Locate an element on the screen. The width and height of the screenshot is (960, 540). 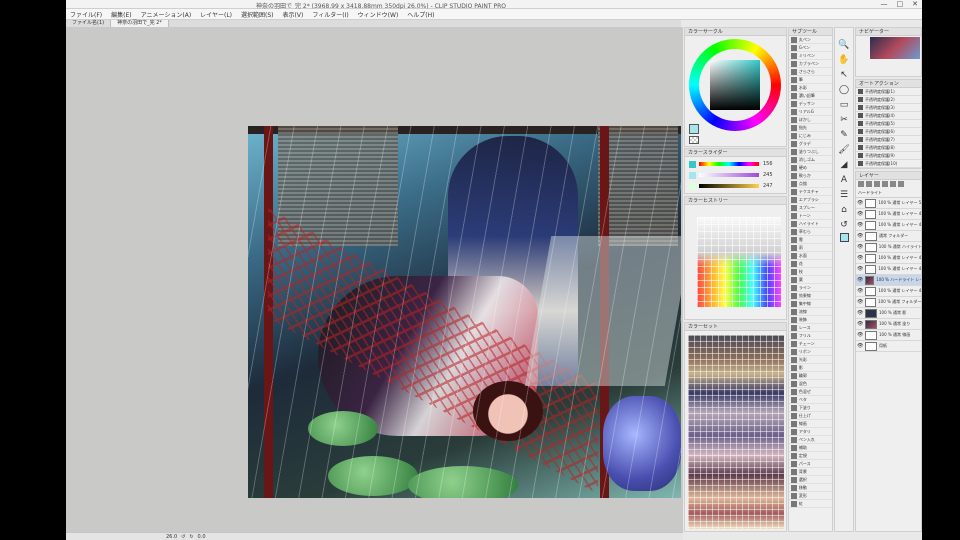
subtool-item: エアブラシ is located at coordinates (810, 200).